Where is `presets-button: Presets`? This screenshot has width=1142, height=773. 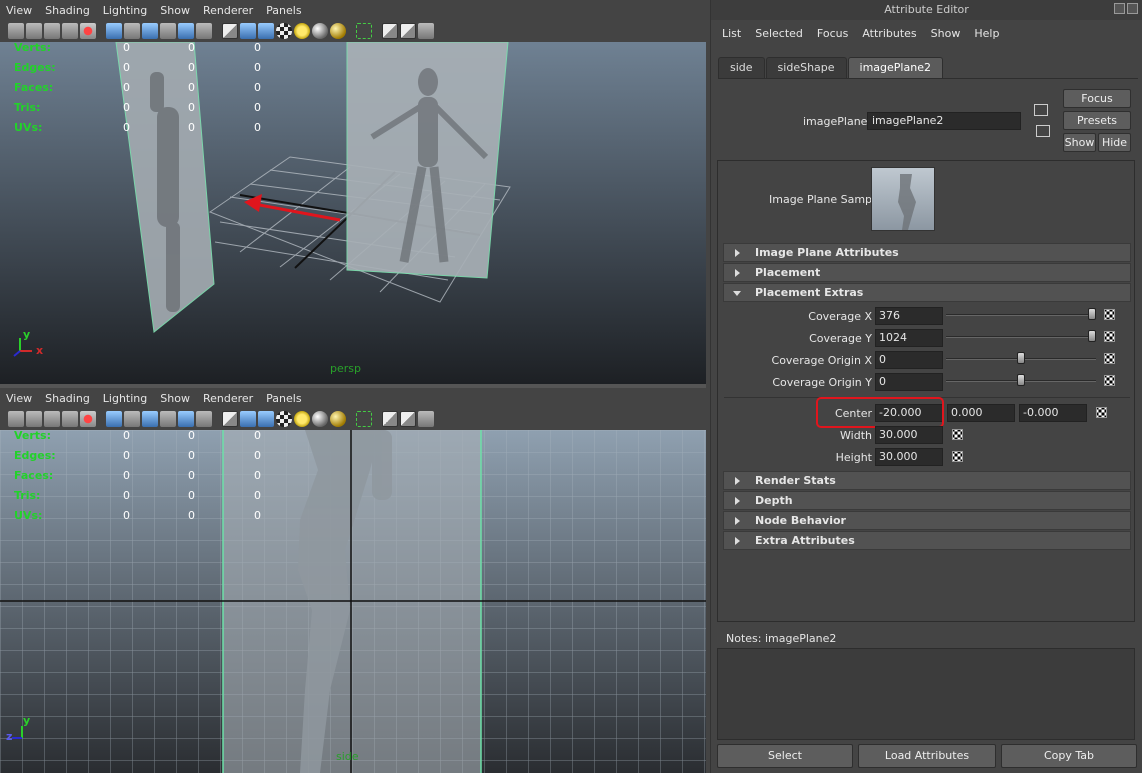 presets-button: Presets is located at coordinates (1097, 120).